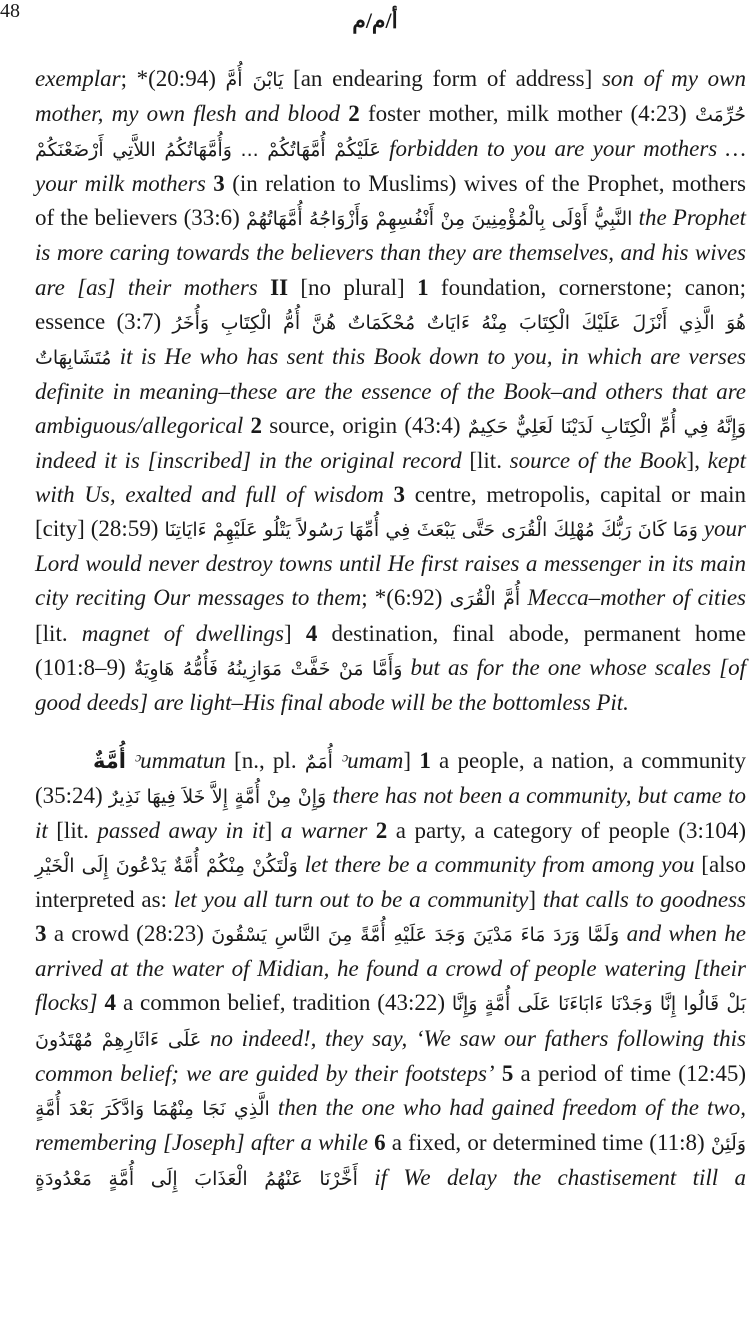  Describe the element at coordinates (284, 1003) in the screenshot. I see `plain-text: a common belief, tradition (43:22)` at that location.